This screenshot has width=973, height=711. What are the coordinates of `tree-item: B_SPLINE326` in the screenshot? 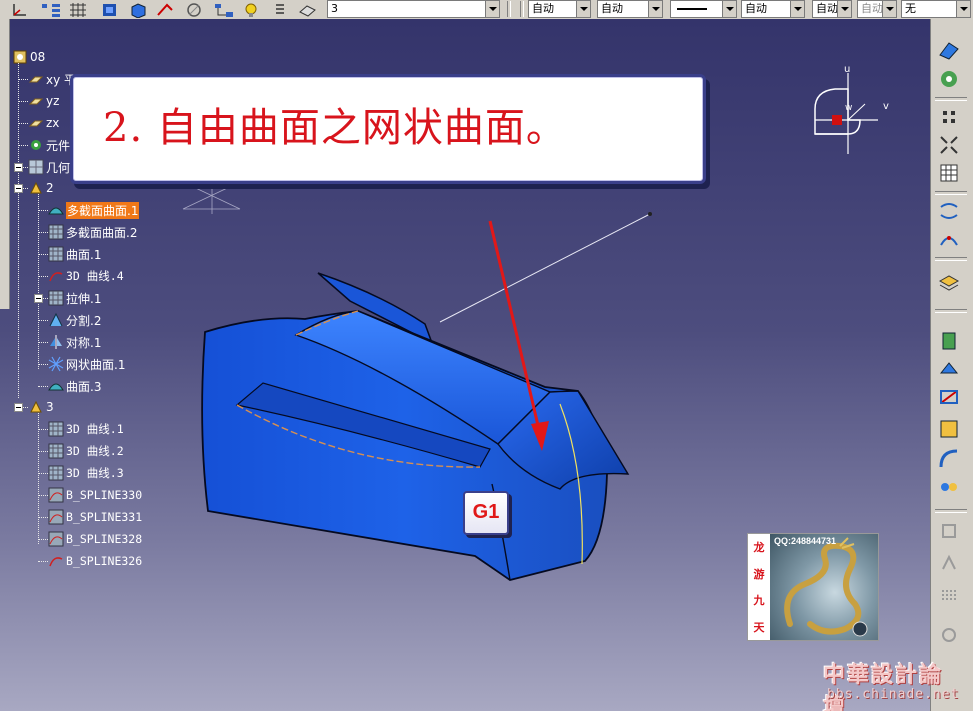 It's located at (95, 561).